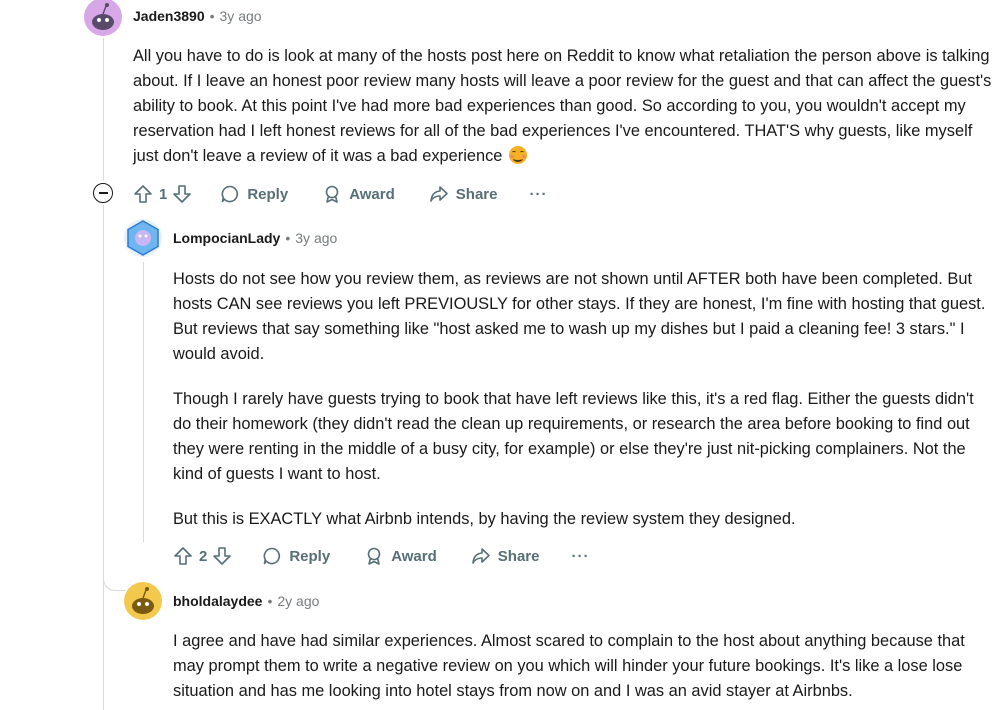  I want to click on thread-line-main, so click(103, 109).